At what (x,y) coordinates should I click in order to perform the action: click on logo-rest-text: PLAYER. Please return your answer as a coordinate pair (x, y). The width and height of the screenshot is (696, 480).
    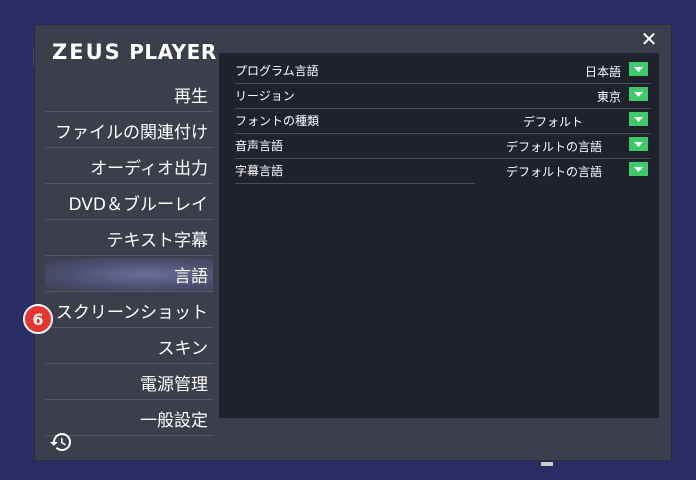
    Looking at the image, I should click on (169, 52).